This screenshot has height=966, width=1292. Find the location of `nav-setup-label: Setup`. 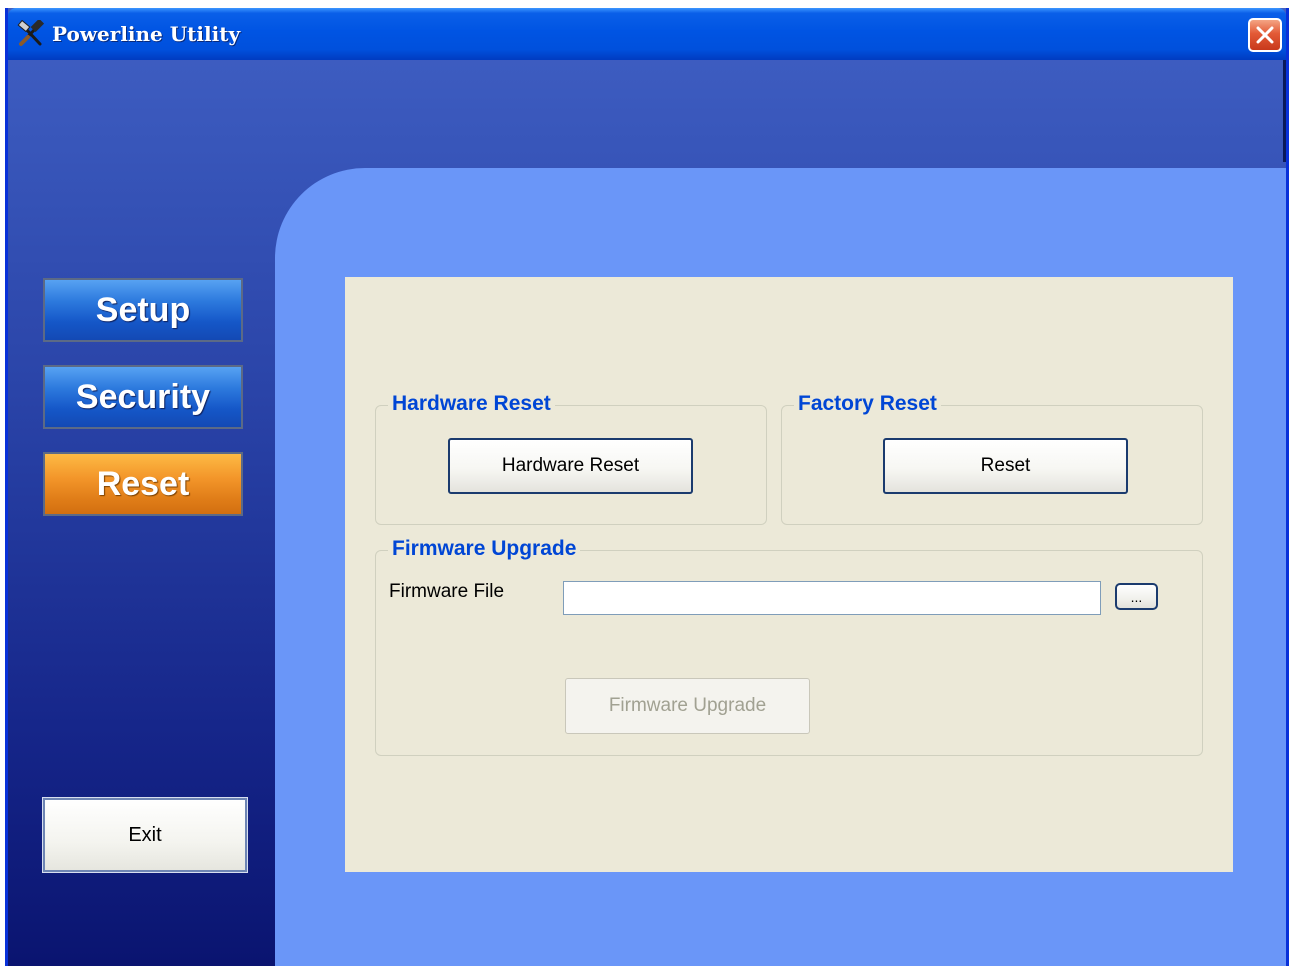

nav-setup-label: Setup is located at coordinates (143, 309).